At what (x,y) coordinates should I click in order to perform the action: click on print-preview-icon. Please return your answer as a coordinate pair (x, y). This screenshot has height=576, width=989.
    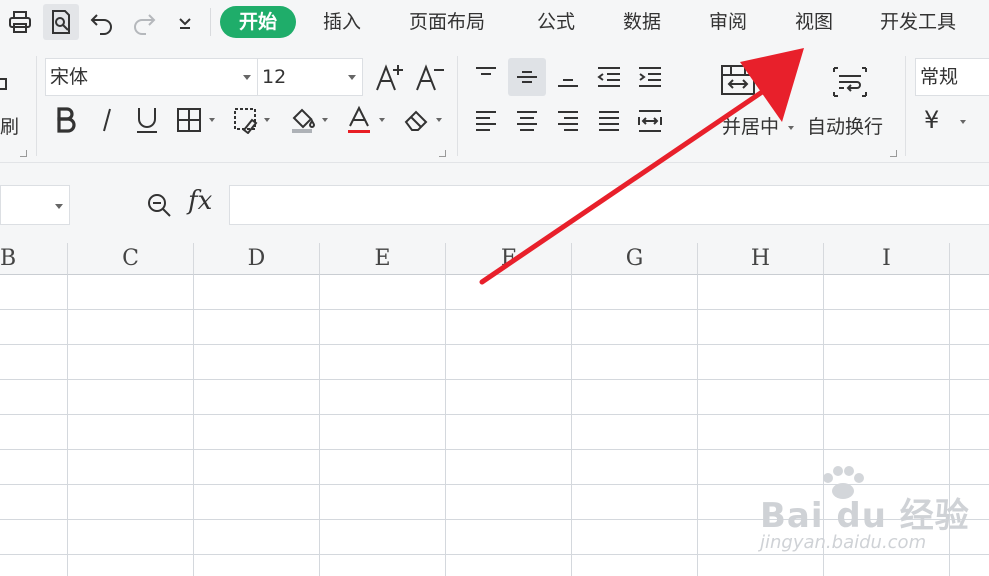
    Looking at the image, I should click on (61, 22).